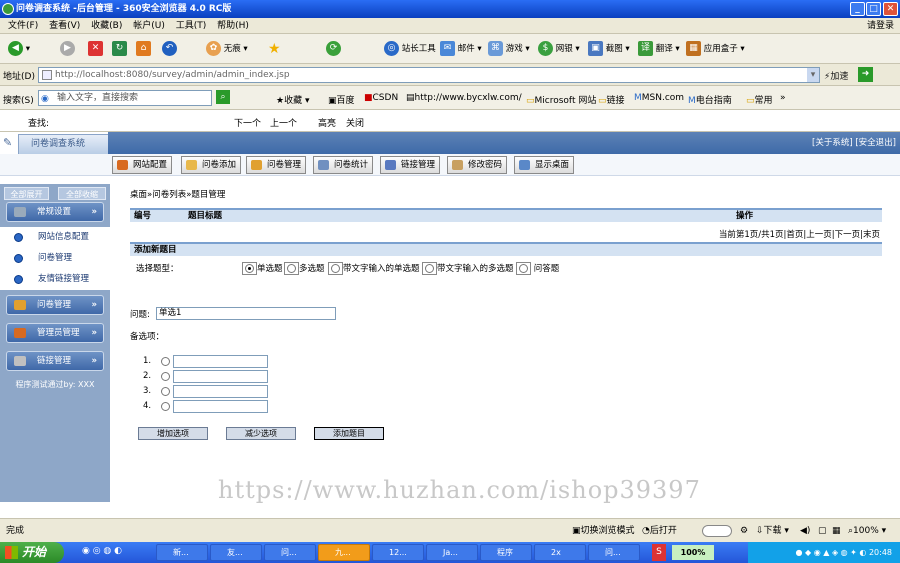 This screenshot has width=900, height=563. I want to click on search-icon: ⌕, so click(223, 97).